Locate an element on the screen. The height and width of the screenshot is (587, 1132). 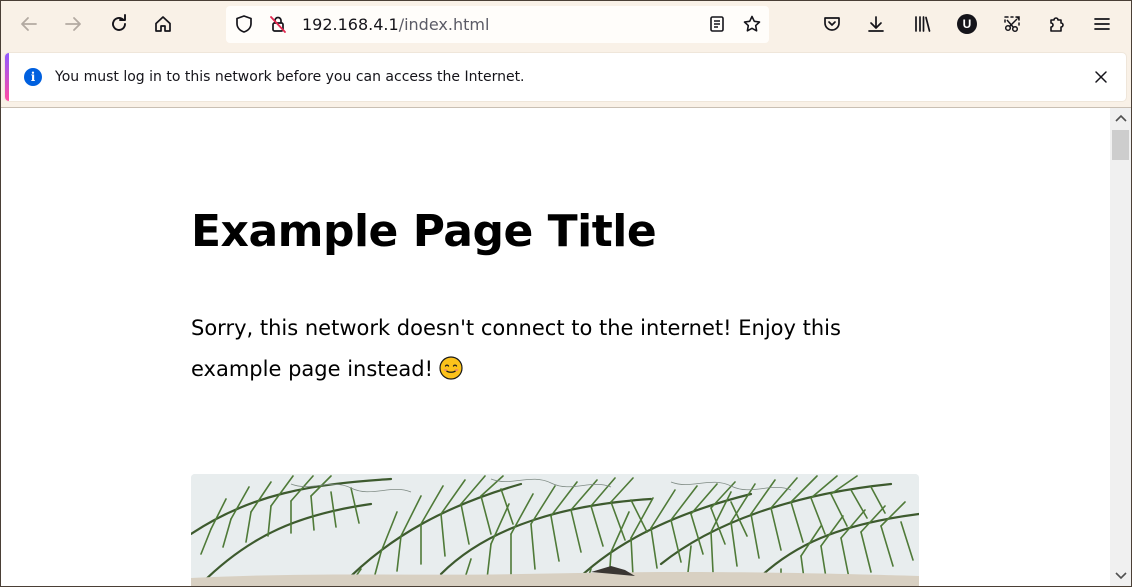
menu-button is located at coordinates (1102, 24).